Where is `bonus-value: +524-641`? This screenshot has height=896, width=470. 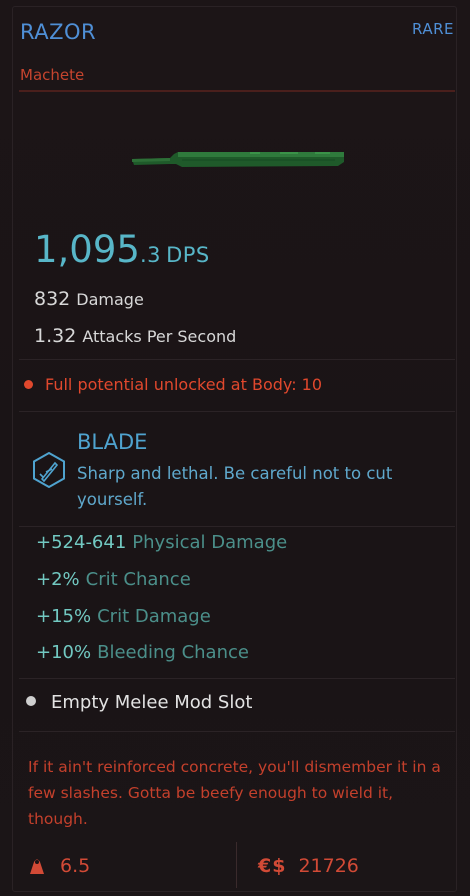 bonus-value: +524-641 is located at coordinates (81, 542).